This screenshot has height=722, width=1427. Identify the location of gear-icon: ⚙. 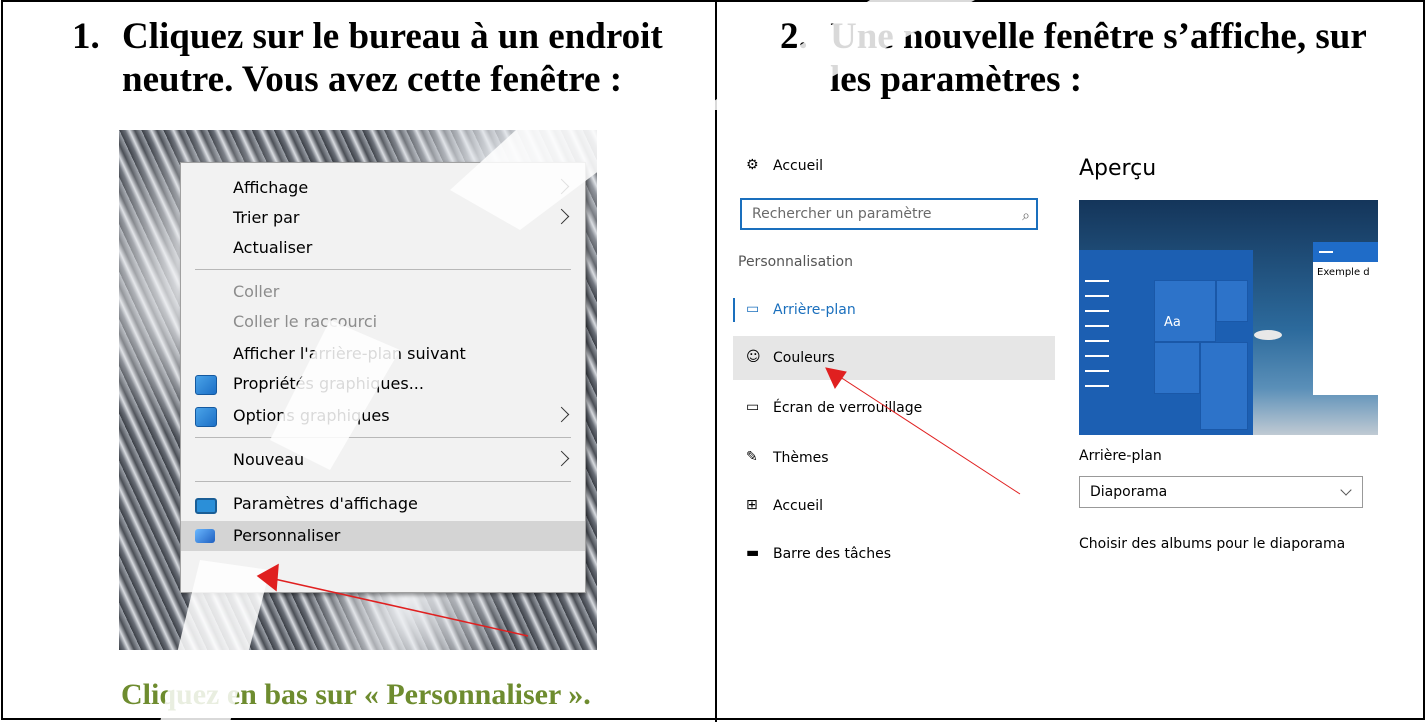
(752, 165).